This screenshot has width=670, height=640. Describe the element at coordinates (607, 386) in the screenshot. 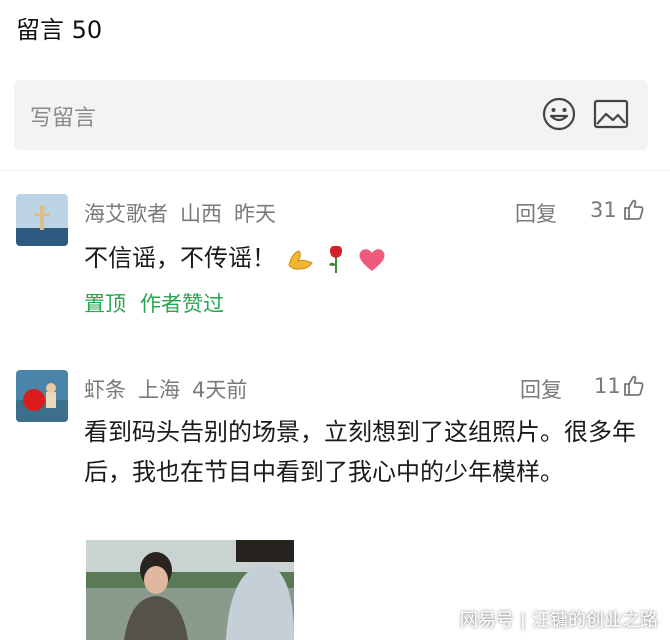

I see `like-count: 11` at that location.